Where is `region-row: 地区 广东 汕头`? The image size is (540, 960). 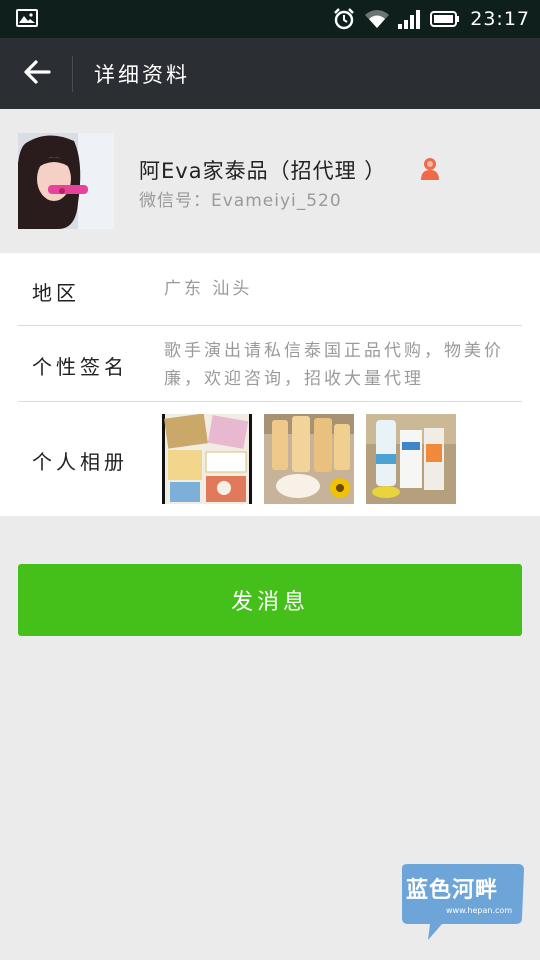
region-row: 地区 广东 汕头 is located at coordinates (270, 289).